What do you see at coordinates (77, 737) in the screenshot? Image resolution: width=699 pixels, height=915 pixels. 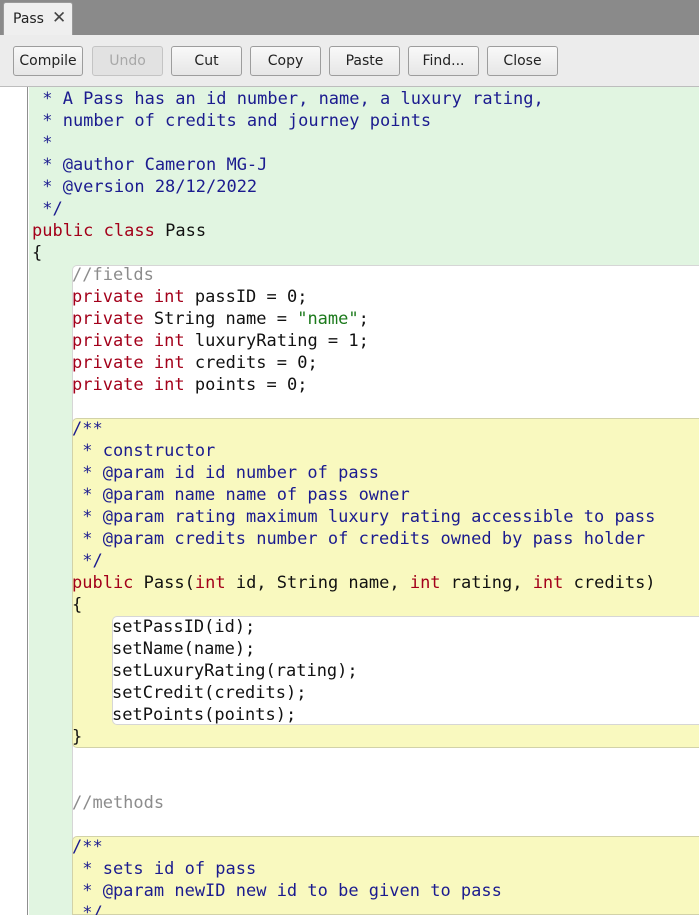 I see `code-line: }` at bounding box center [77, 737].